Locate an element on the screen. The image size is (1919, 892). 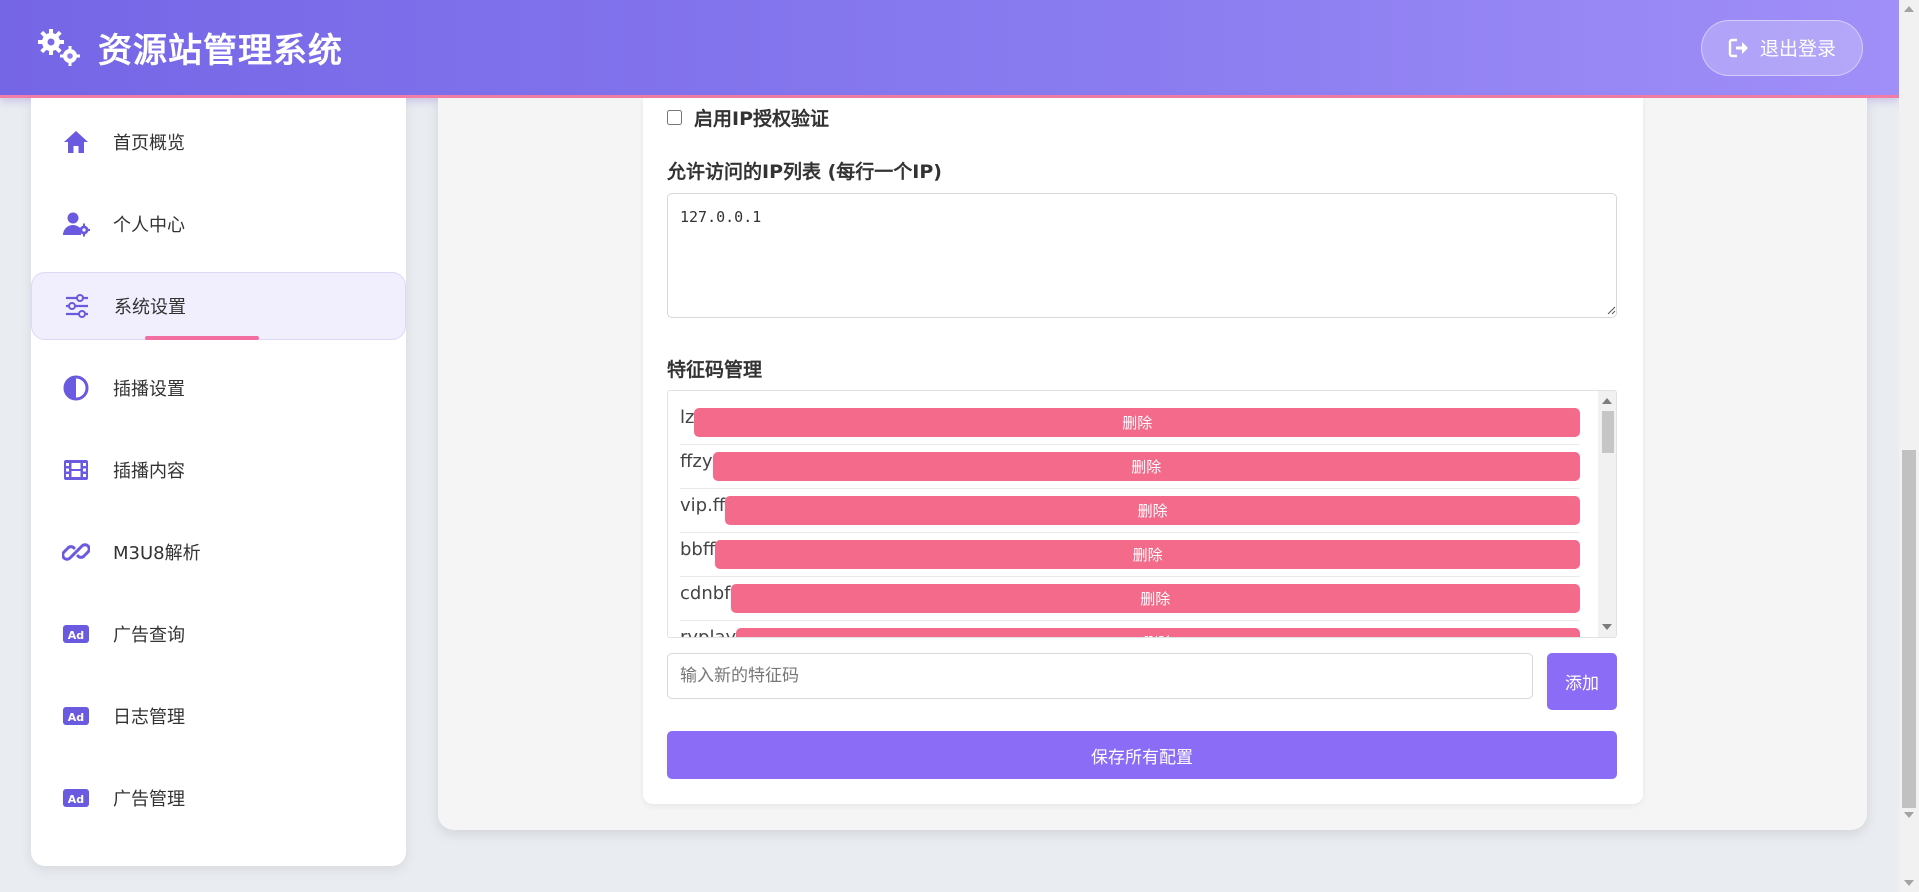
brand: 资源站管理系统 is located at coordinates (189, 47).